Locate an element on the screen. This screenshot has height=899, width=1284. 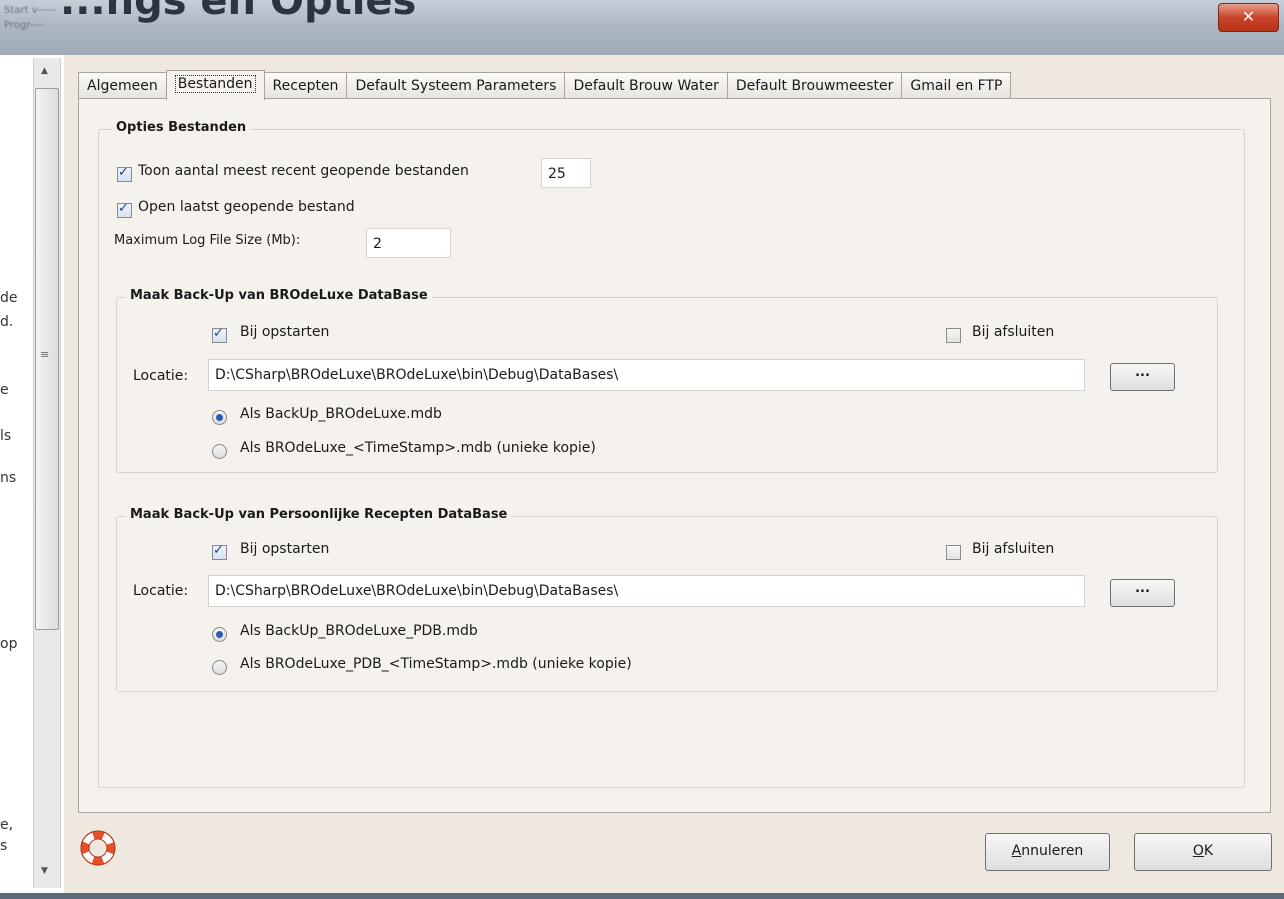
tab-default-systeem-parameters: Default Systeem Parameters is located at coordinates (456, 85).